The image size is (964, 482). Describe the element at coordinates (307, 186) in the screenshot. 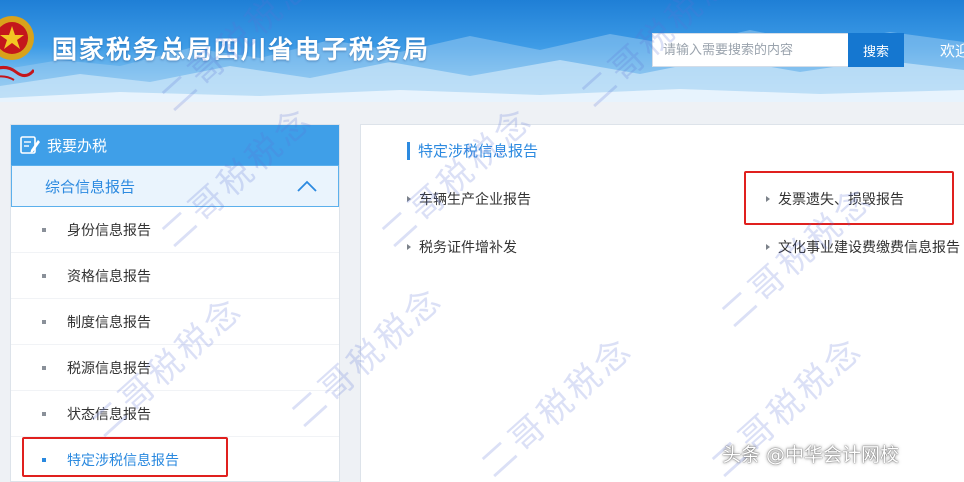

I see `chevron-up-icon` at that location.